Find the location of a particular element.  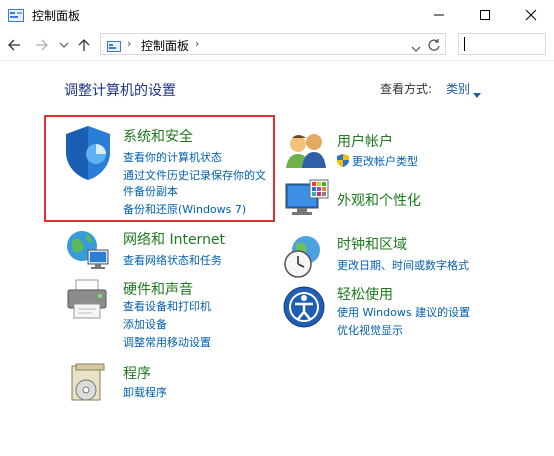

printer-icon is located at coordinates (88, 302).